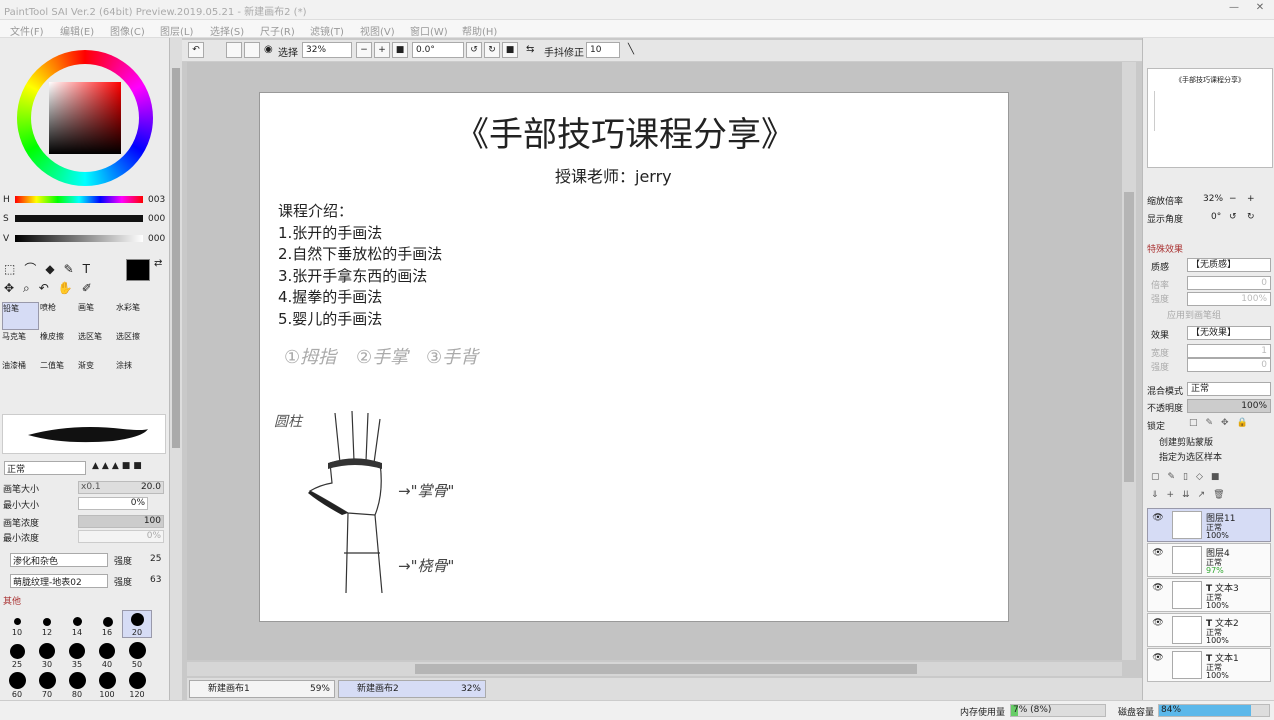 Image resolution: width=1274 pixels, height=720 pixels. What do you see at coordinates (1165, 248) in the screenshot?
I see `effects-section-label: 特殊效果` at bounding box center [1165, 248].